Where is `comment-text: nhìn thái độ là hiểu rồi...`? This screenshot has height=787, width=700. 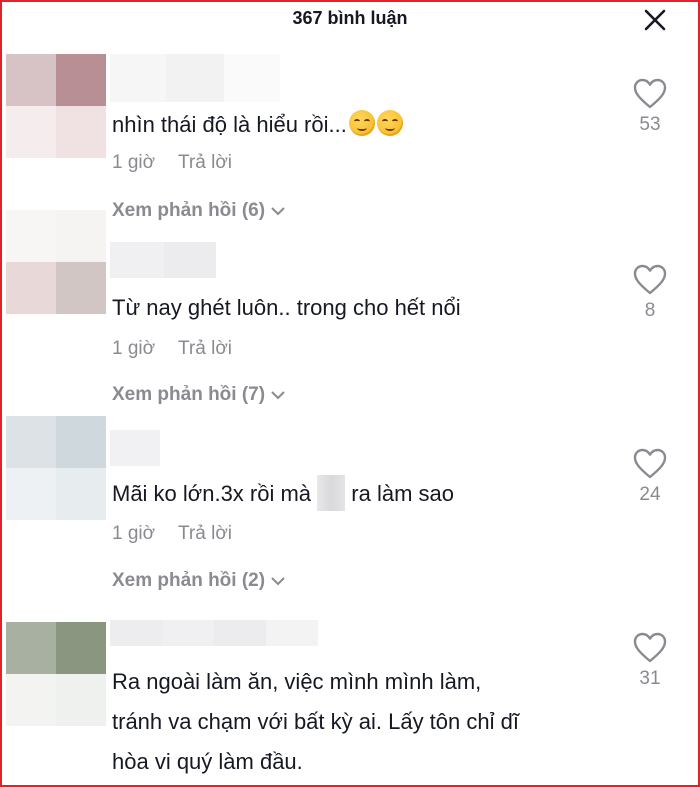 comment-text: nhìn thái độ là hiểu rồi... is located at coordinates (352, 125).